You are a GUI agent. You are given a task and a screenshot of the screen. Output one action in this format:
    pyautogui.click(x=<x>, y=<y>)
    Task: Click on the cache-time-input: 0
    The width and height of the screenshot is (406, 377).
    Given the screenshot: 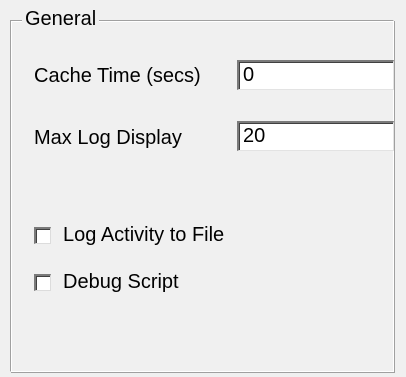 What is the action you would take?
    pyautogui.click(x=315, y=75)
    